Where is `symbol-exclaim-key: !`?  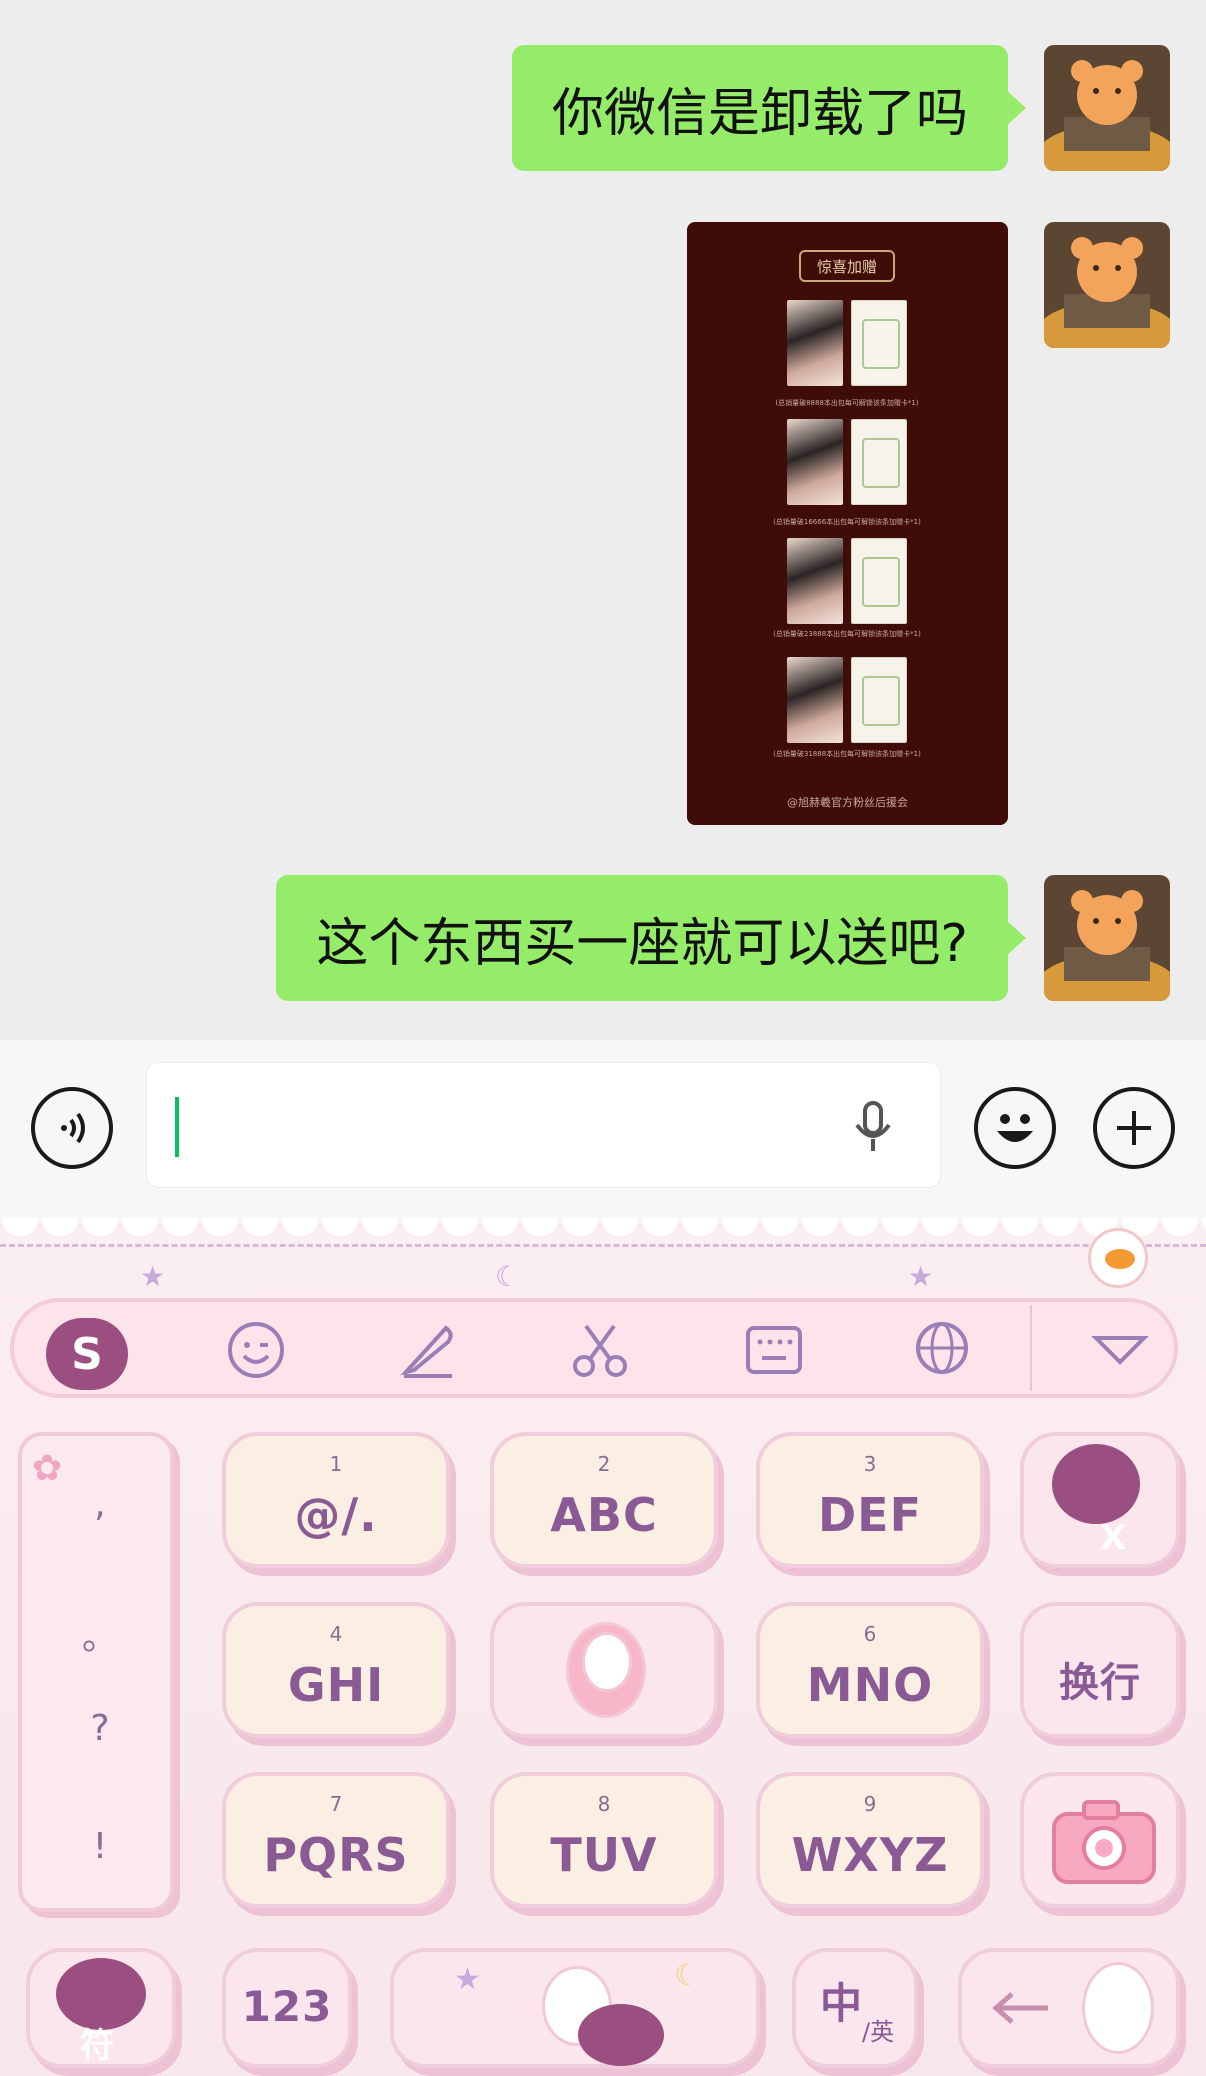 symbol-exclaim-key: ! is located at coordinates (100, 1846).